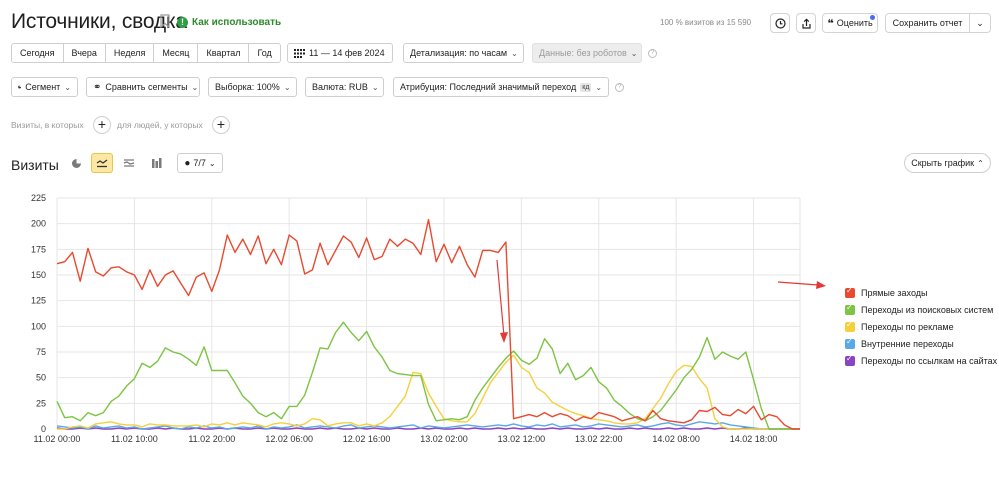 This screenshot has height=480, width=999. Describe the element at coordinates (929, 360) in the screenshot. I see `legend-label: Переходы по ссылкам на сайтах` at that location.